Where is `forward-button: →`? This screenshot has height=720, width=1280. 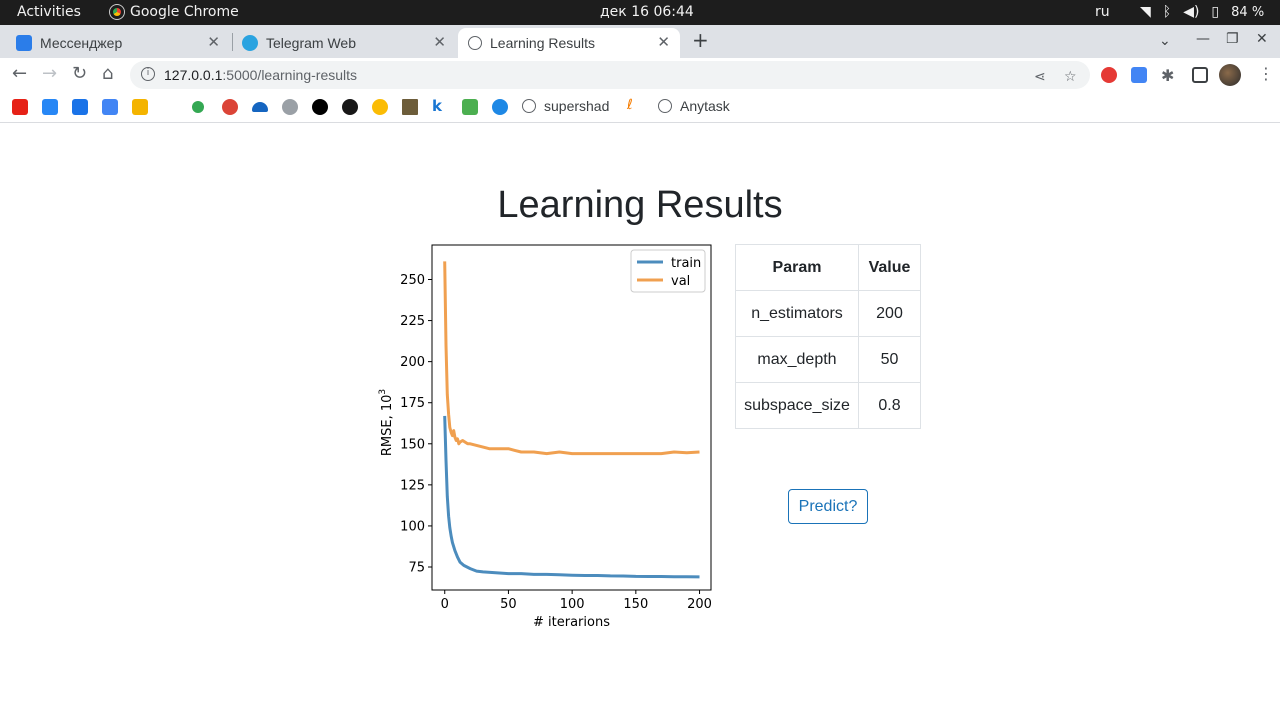 forward-button: → is located at coordinates (49, 73).